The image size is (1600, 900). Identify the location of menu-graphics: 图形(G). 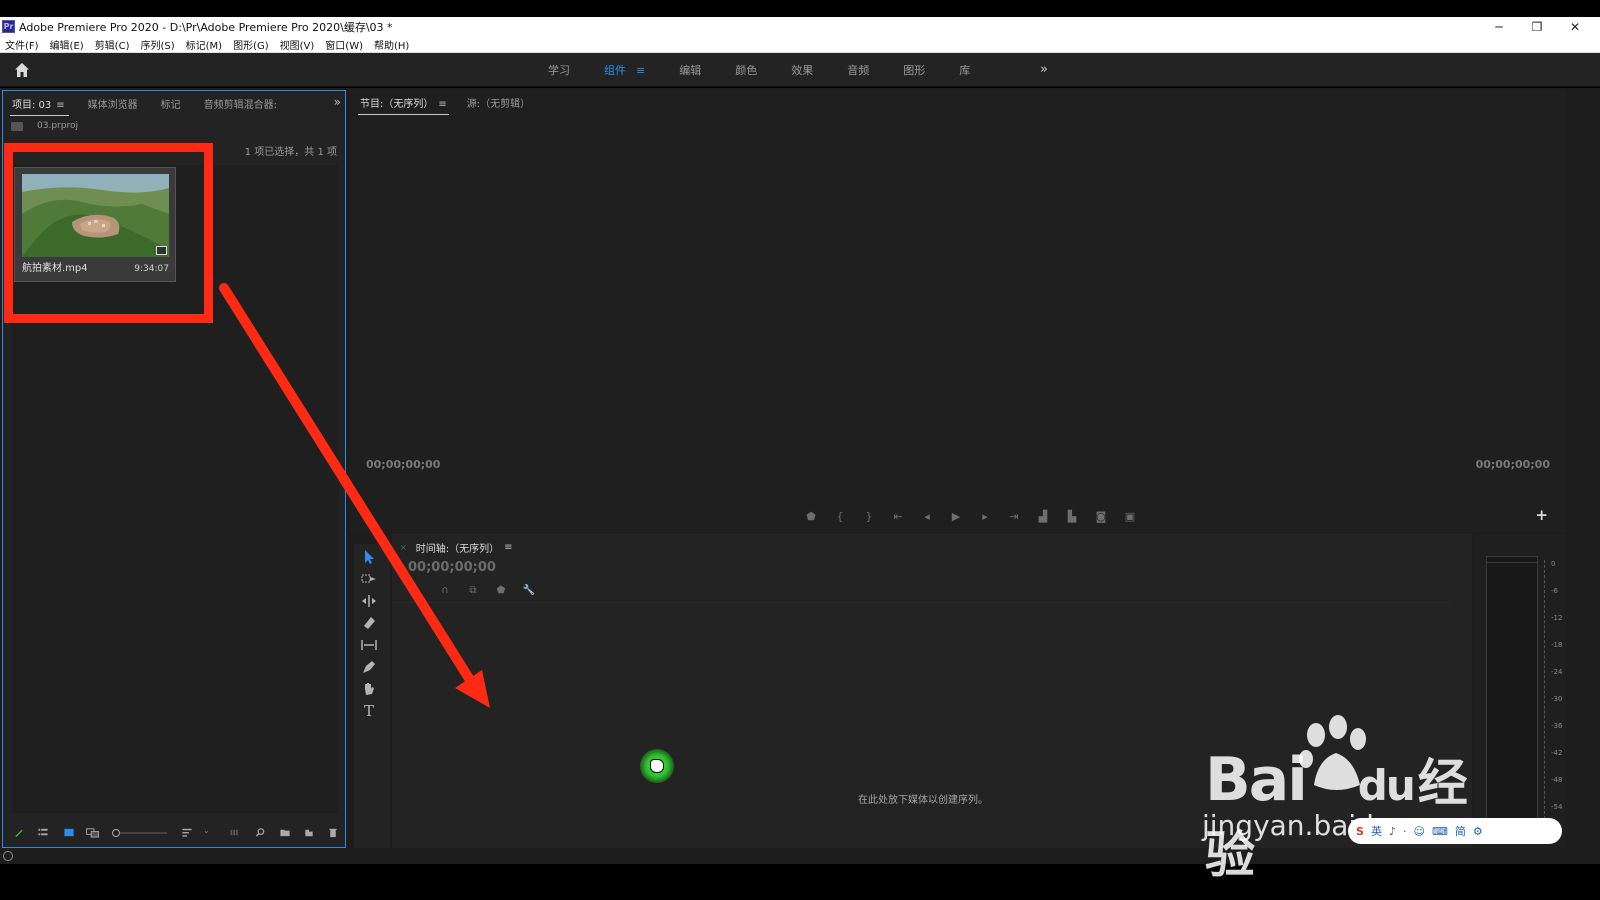
(251, 44).